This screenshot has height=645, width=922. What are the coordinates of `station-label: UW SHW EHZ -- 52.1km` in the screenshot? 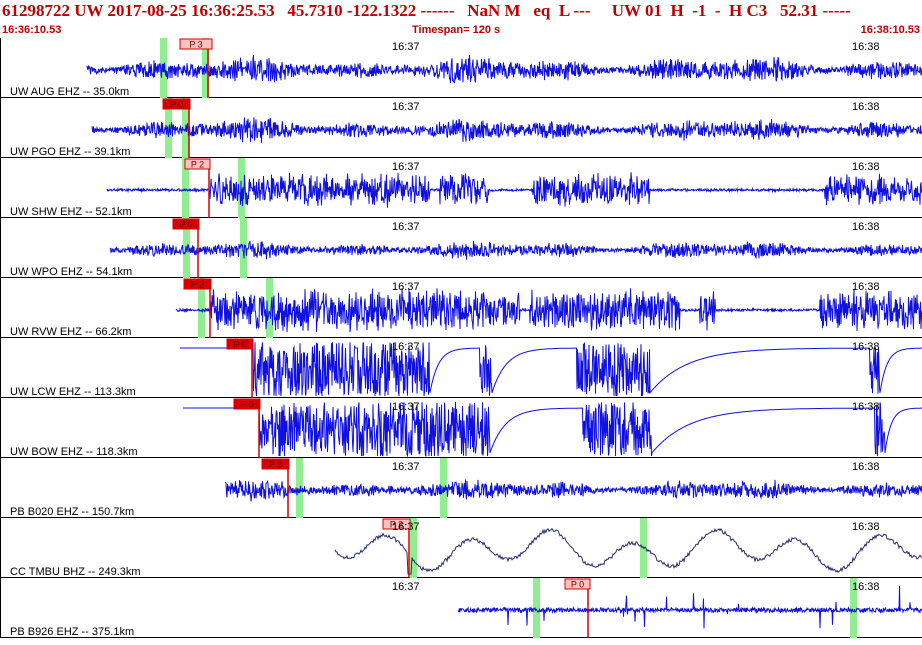 It's located at (71, 212).